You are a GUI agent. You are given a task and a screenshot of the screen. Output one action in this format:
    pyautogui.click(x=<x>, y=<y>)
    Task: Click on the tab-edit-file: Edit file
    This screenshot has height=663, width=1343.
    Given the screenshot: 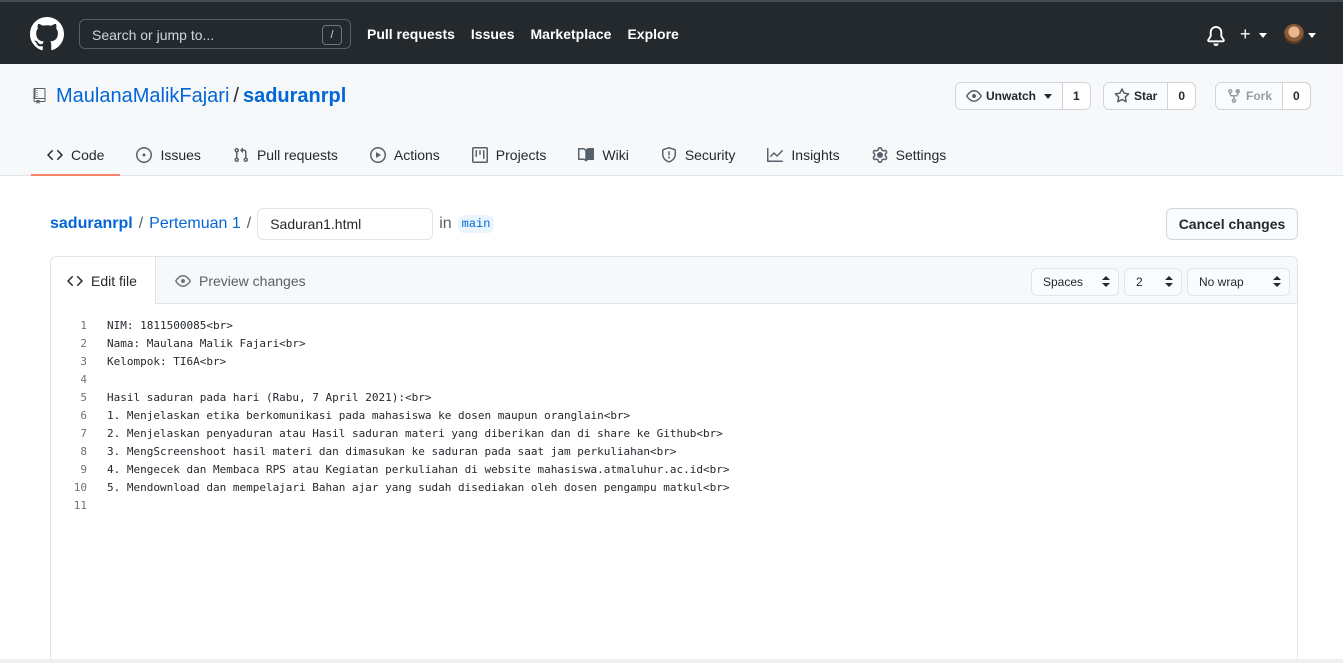 What is the action you would take?
    pyautogui.click(x=103, y=281)
    